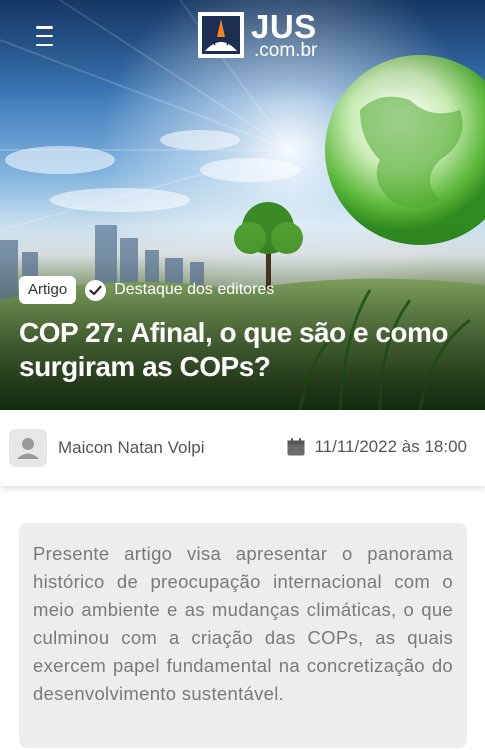 Image resolution: width=485 pixels, height=750 pixels. I want to click on author-avatar, so click(28, 448).